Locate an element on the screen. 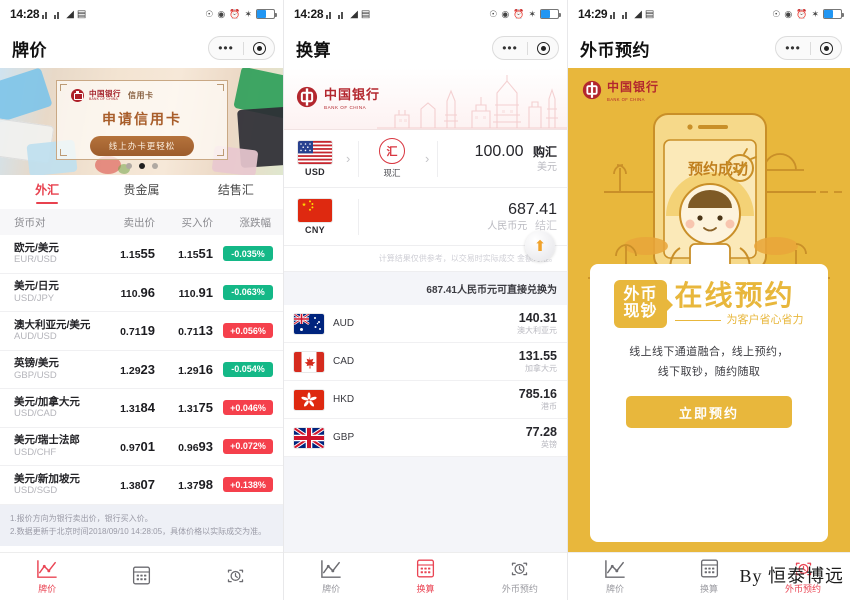  from-amount-row: 100.00 购汇 is located at coordinates (497, 152).